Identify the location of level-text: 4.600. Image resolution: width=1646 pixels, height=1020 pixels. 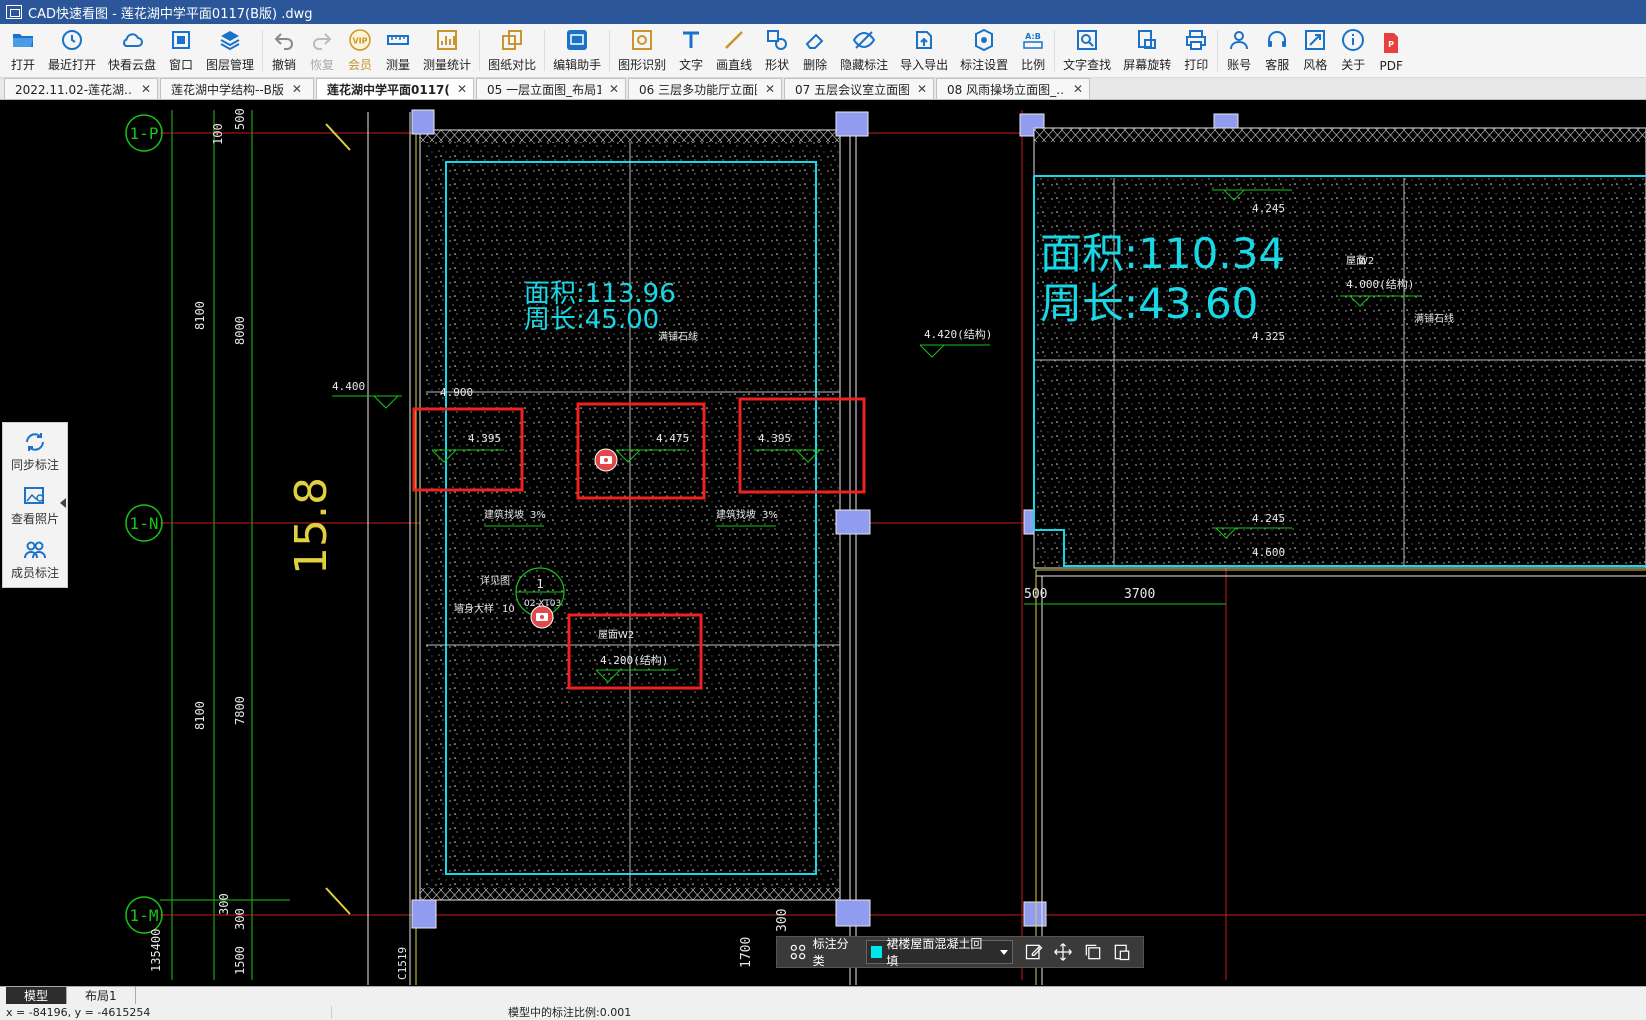
(1268, 552).